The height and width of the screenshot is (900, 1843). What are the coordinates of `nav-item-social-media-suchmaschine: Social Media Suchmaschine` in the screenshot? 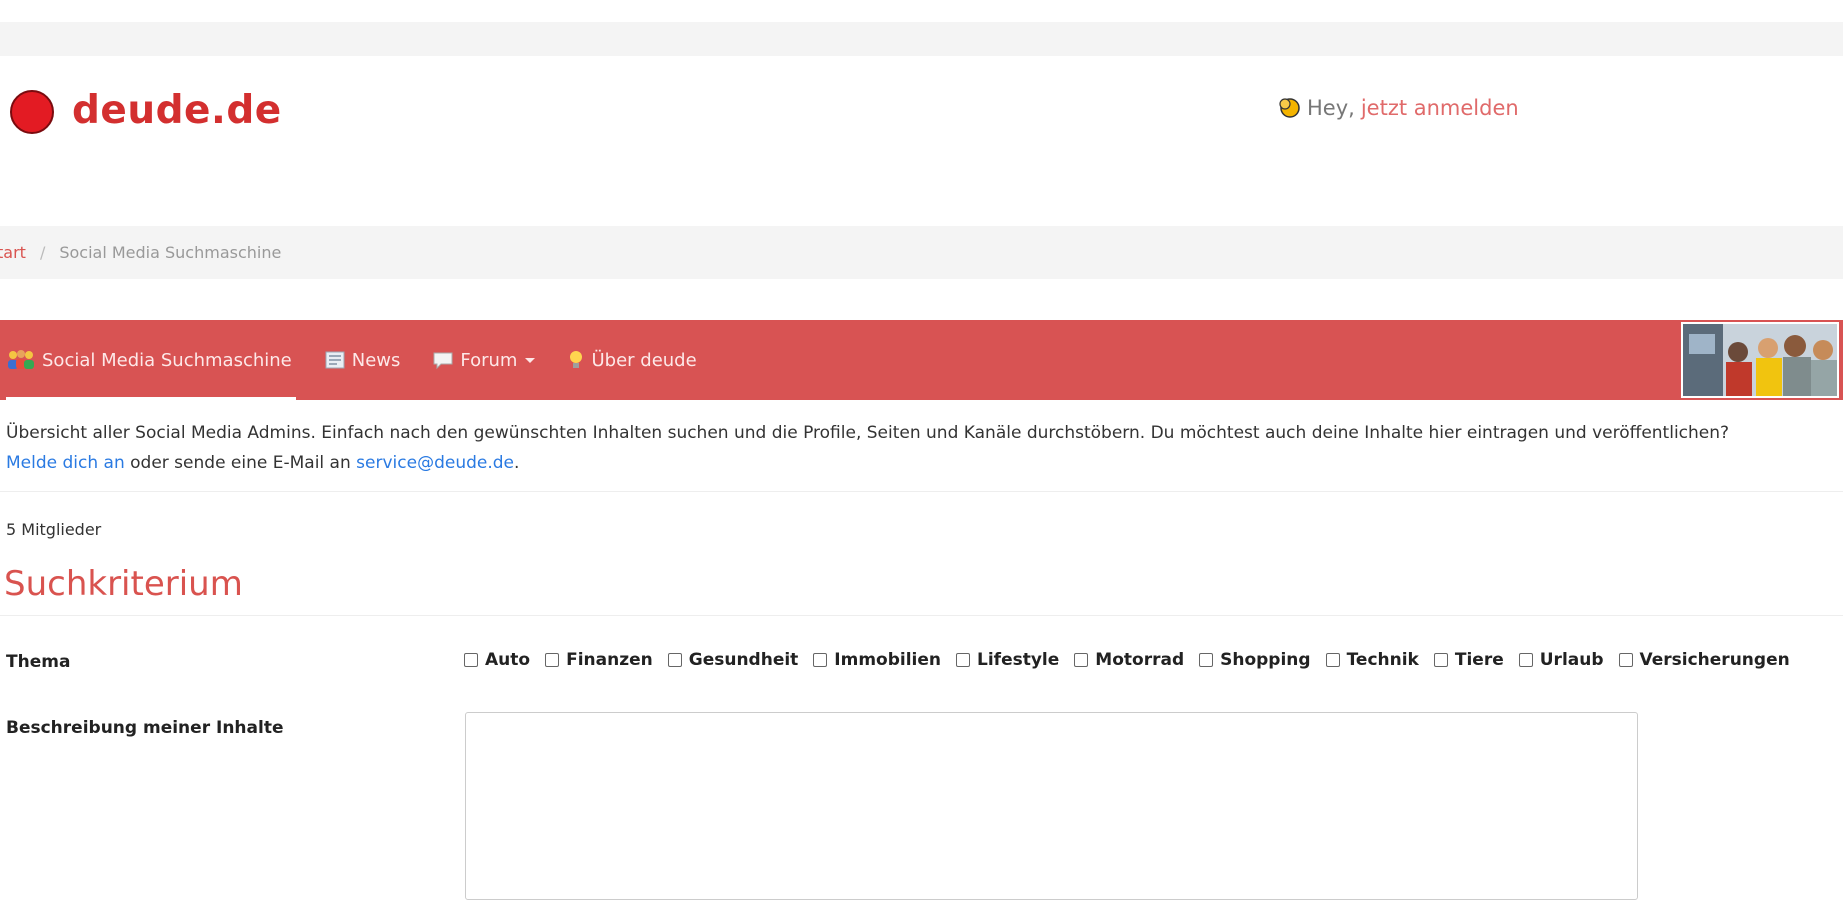 It's located at (149, 360).